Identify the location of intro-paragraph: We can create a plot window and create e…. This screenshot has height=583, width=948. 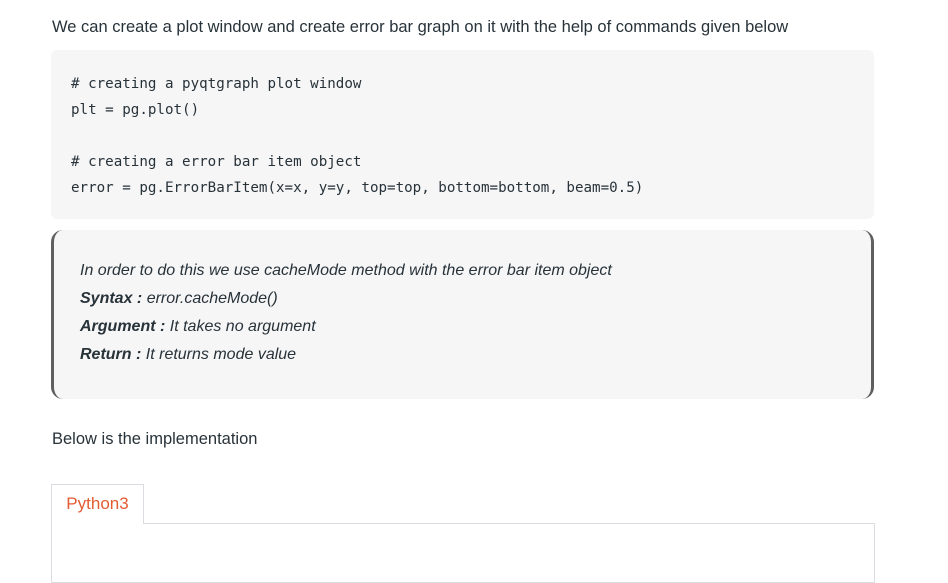
(420, 27).